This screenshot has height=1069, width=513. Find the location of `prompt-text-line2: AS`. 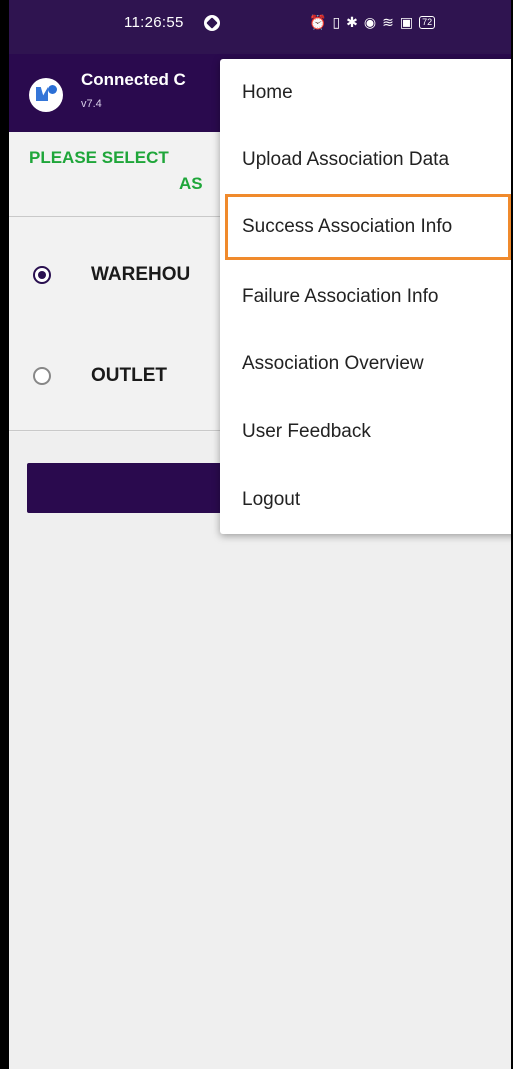

prompt-text-line2: AS is located at coordinates (191, 183).